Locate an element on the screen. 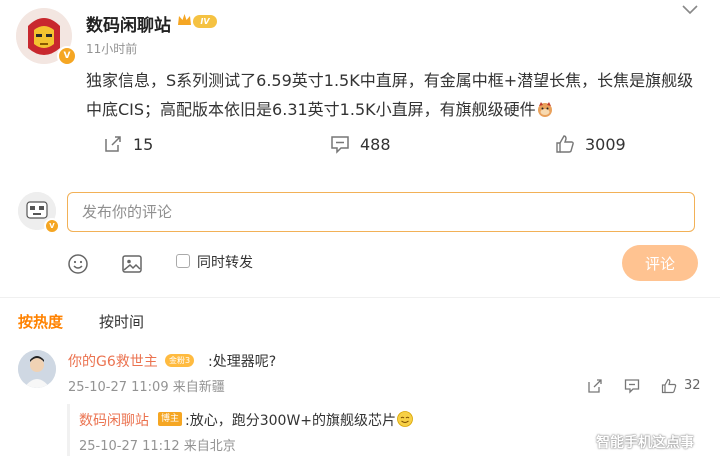 This screenshot has width=720, height=461. sort-by-time-tab: 按时间 is located at coordinates (121, 321).